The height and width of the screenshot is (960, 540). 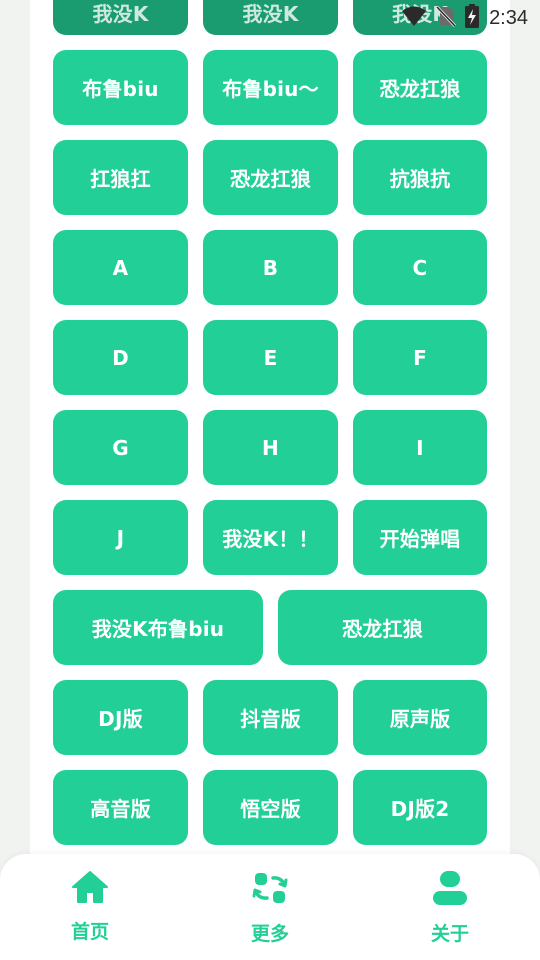 I want to click on sound-button: D, so click(x=120, y=357).